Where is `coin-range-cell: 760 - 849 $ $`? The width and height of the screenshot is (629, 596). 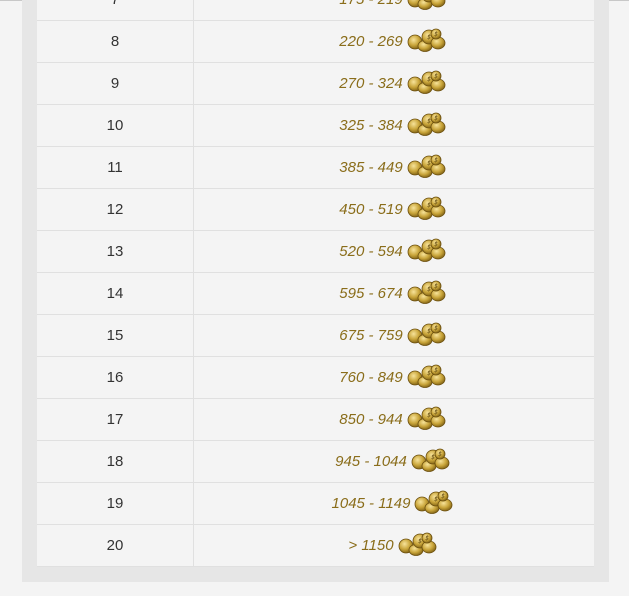 coin-range-cell: 760 - 849 $ $ is located at coordinates (393, 377).